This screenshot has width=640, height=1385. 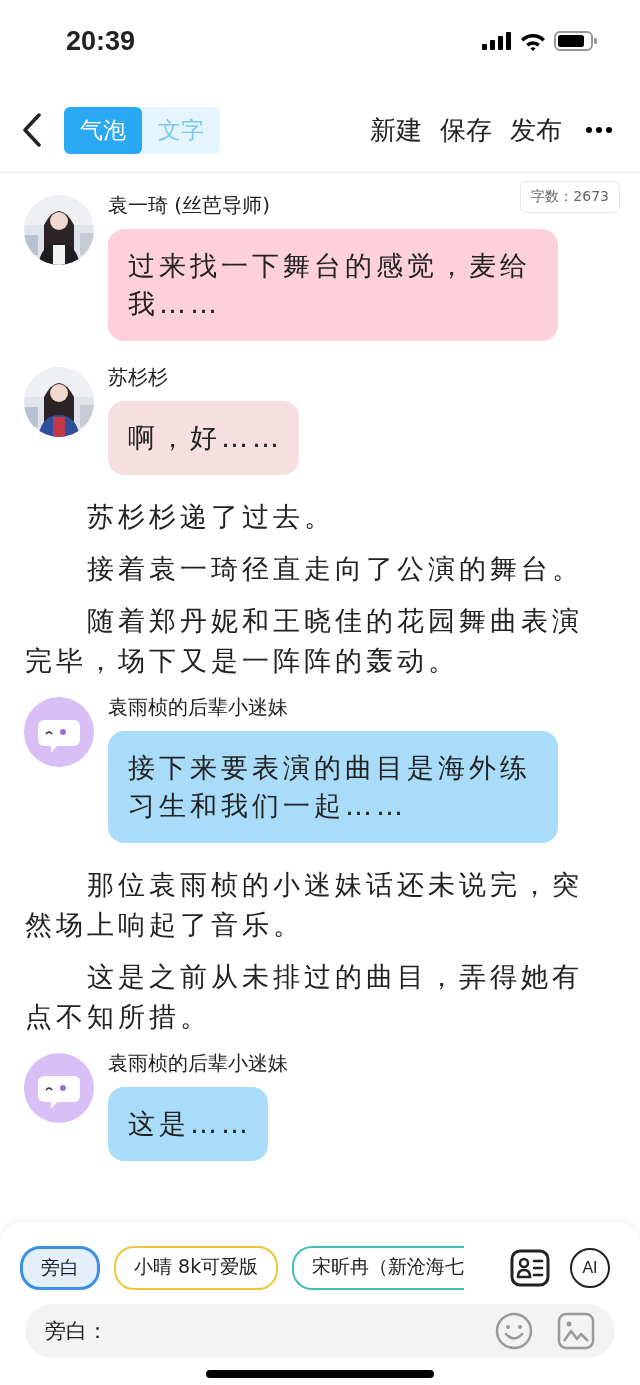 I want to click on signal-icon, so click(x=497, y=41).